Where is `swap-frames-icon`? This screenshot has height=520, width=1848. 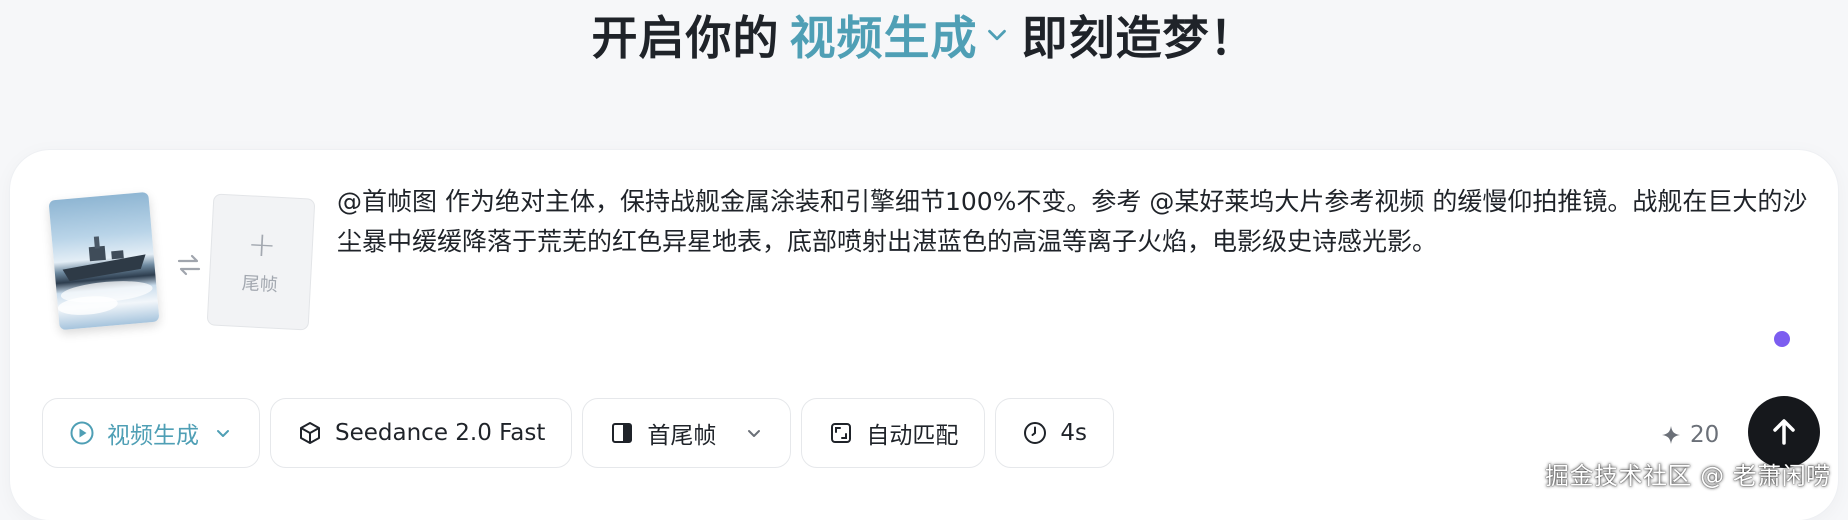 swap-frames-icon is located at coordinates (189, 265).